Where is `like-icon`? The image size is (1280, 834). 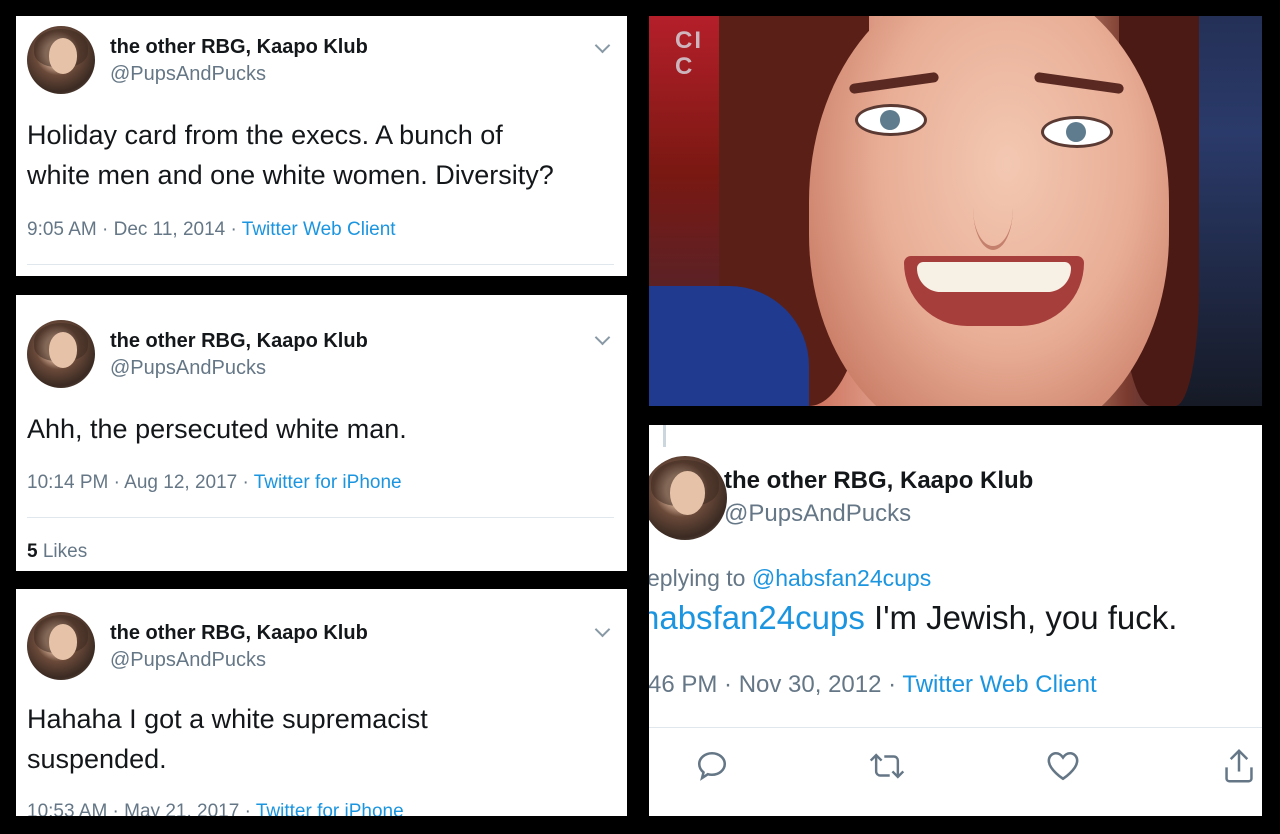
like-icon is located at coordinates (1063, 766).